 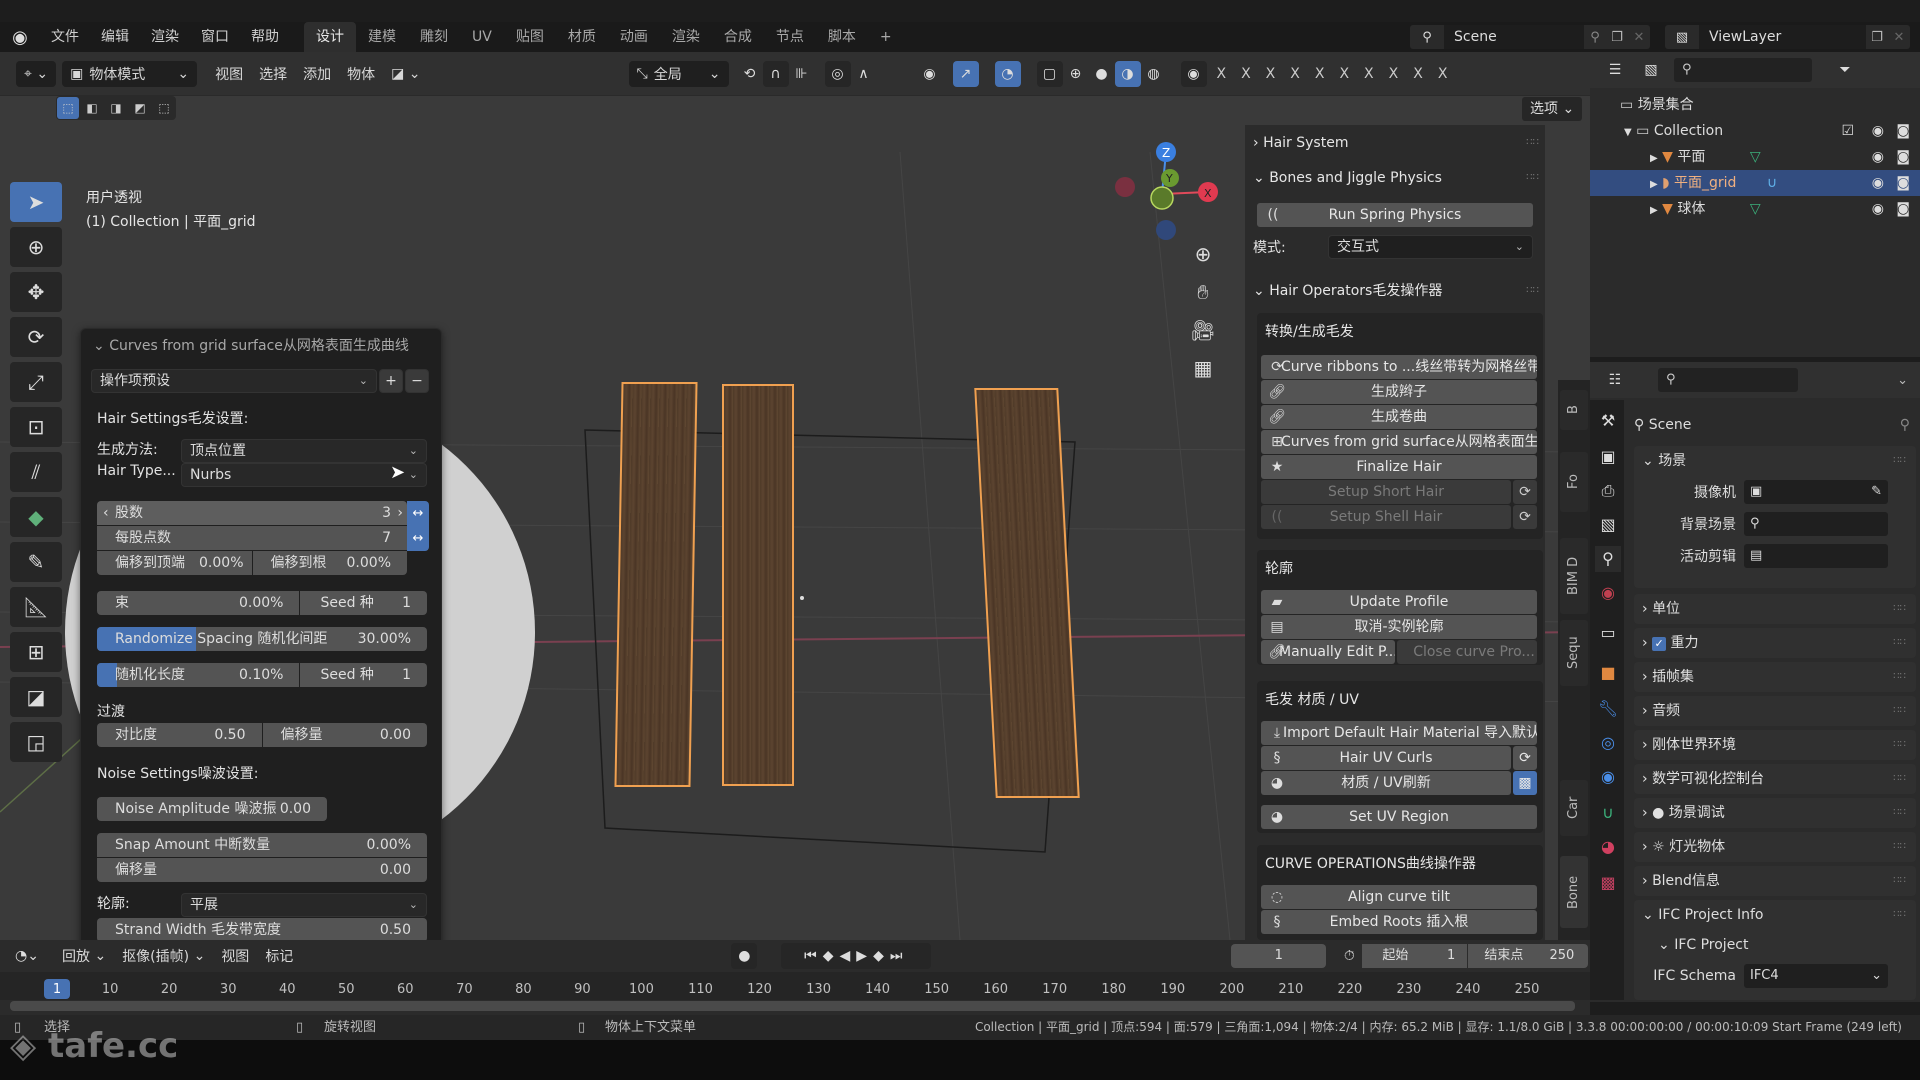 I want to click on curve-ribbons-button: ⟳ Curve ribbons to ...线丝带转为网格丝带, so click(x=1399, y=367).